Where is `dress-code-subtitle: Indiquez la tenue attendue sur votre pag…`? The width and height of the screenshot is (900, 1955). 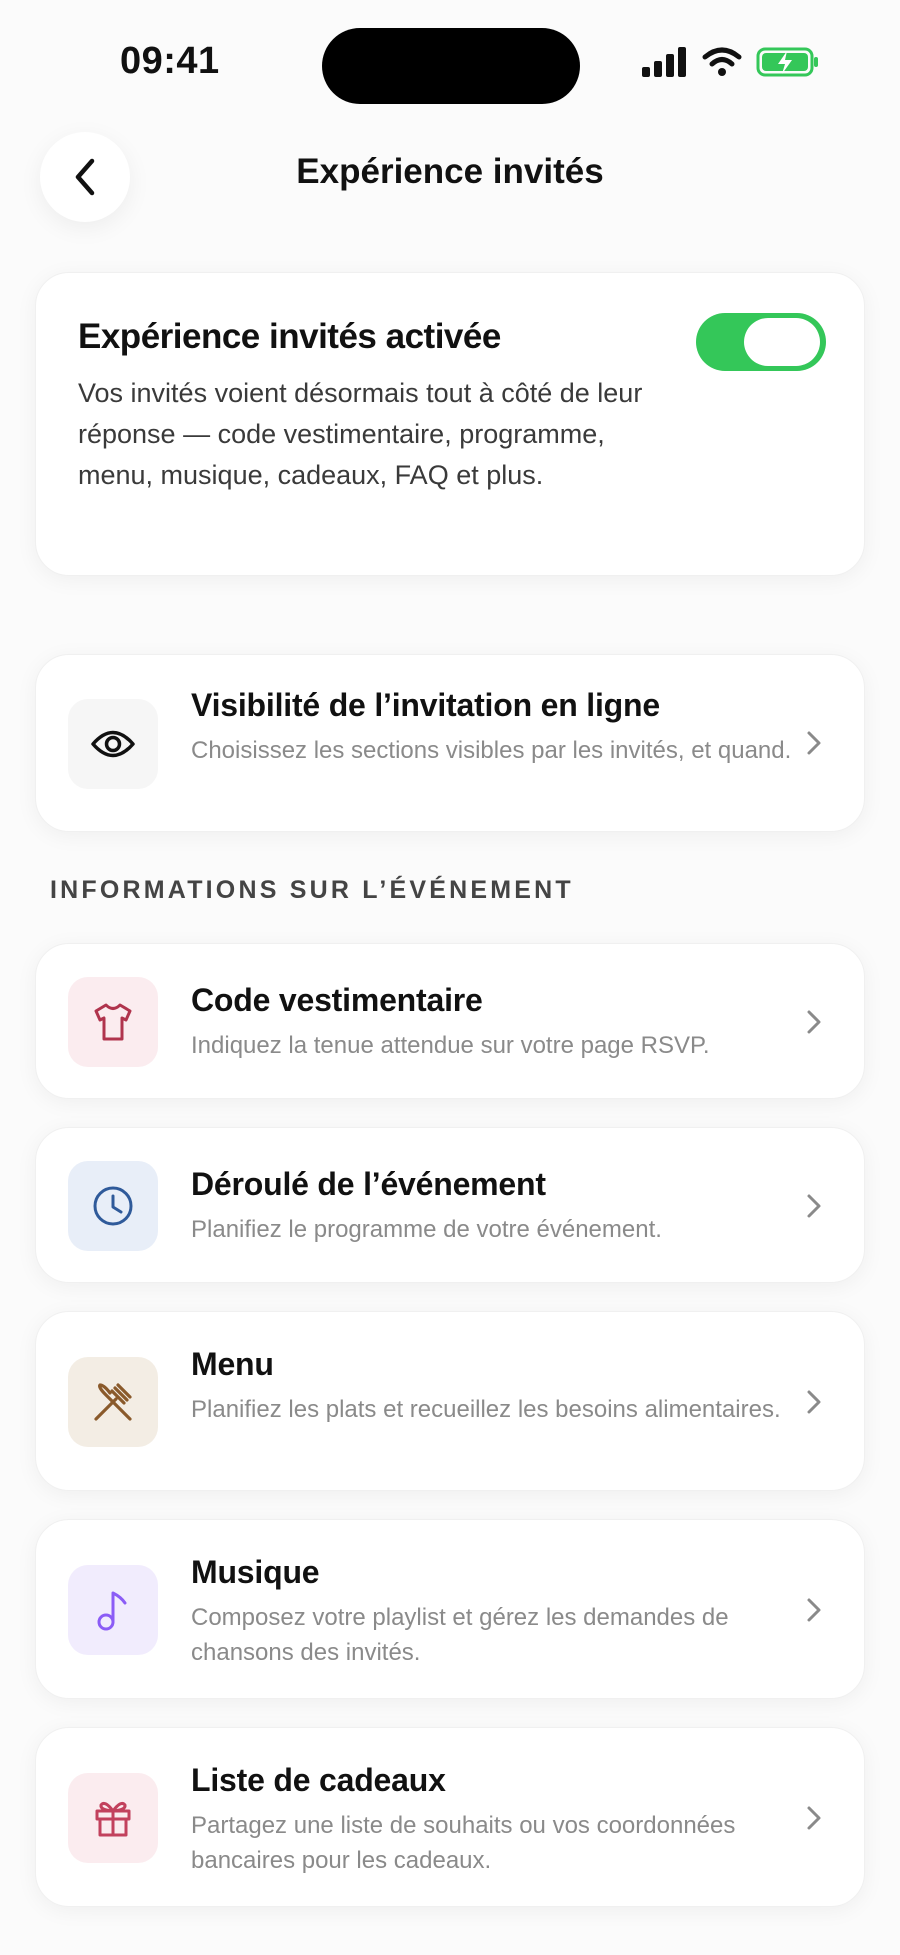
dress-code-subtitle: Indiquez la tenue attendue sur votre pag… is located at coordinates (450, 1045).